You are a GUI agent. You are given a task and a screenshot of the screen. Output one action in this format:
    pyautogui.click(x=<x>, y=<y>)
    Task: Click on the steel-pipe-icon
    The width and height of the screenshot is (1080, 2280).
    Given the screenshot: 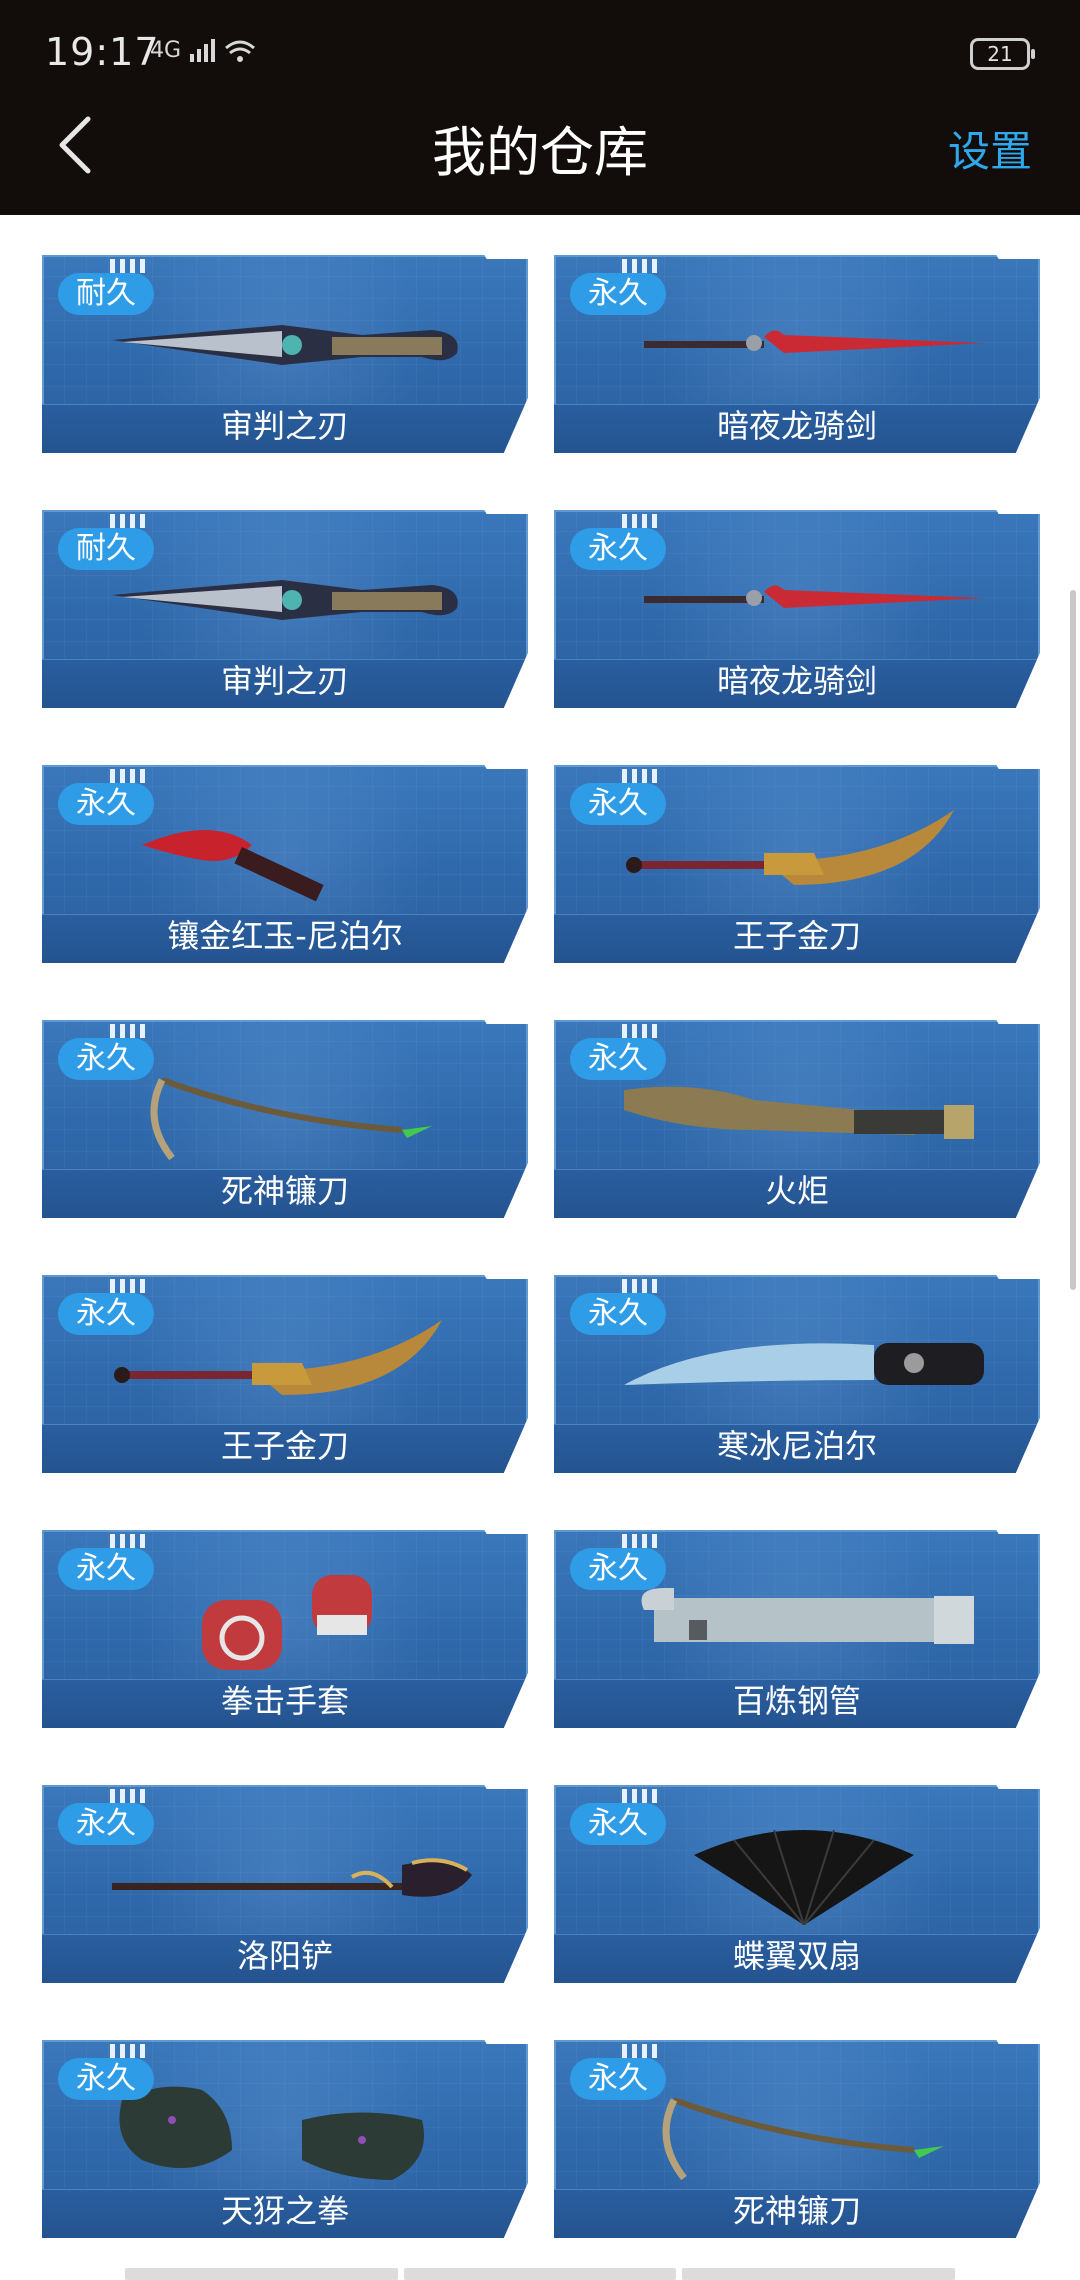 What is the action you would take?
    pyautogui.click(x=804, y=1620)
    